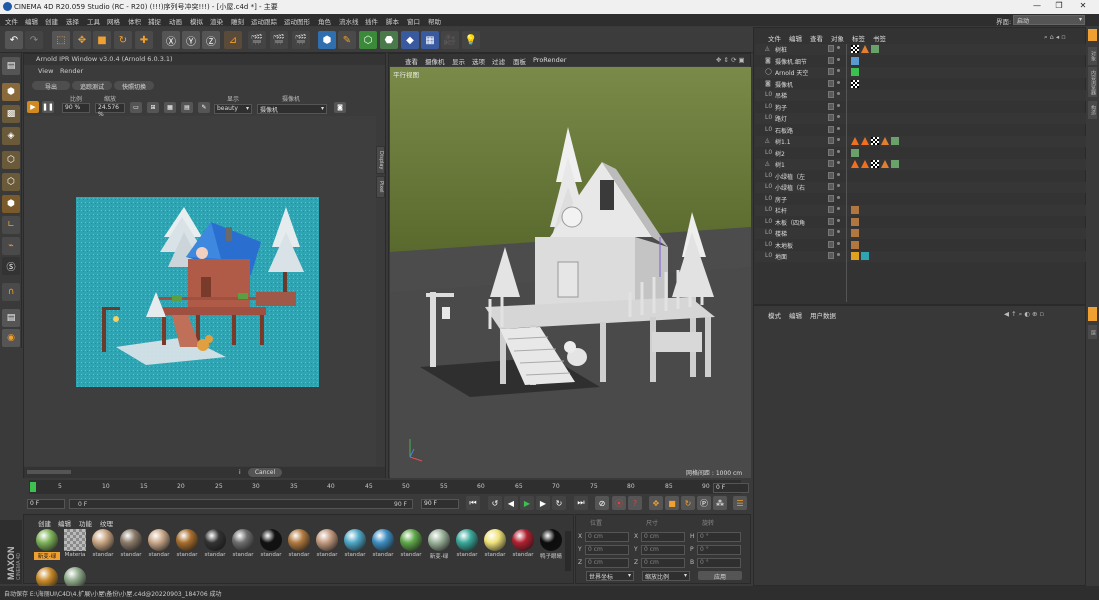 The image size is (1099, 600). Describe the element at coordinates (233, 109) in the screenshot. I see `display-select: beauty ▾` at that location.